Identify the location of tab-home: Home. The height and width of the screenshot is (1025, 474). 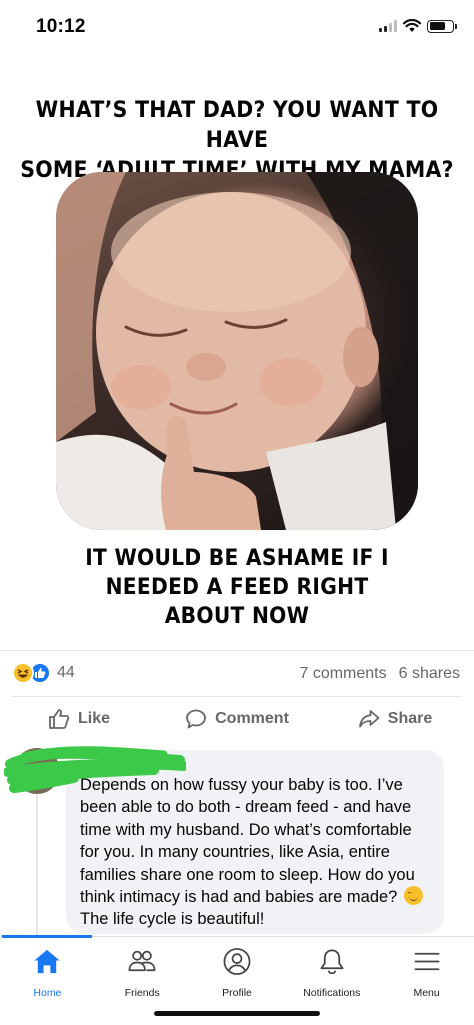
(47, 968).